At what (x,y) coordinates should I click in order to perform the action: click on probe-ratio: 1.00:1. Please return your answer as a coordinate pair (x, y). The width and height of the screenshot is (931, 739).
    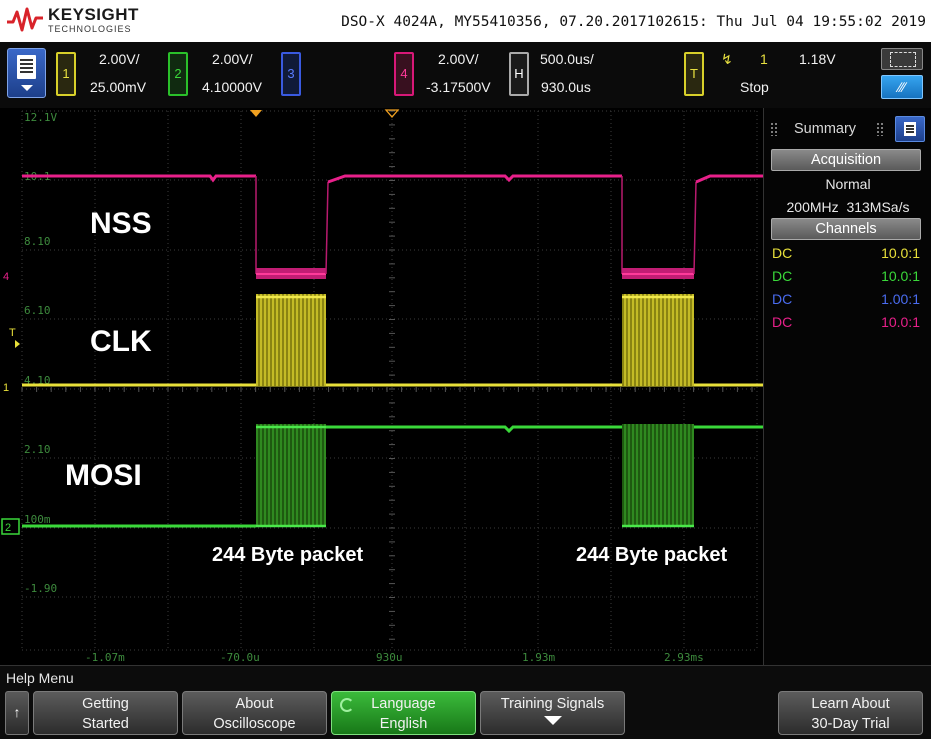
    Looking at the image, I should click on (900, 299).